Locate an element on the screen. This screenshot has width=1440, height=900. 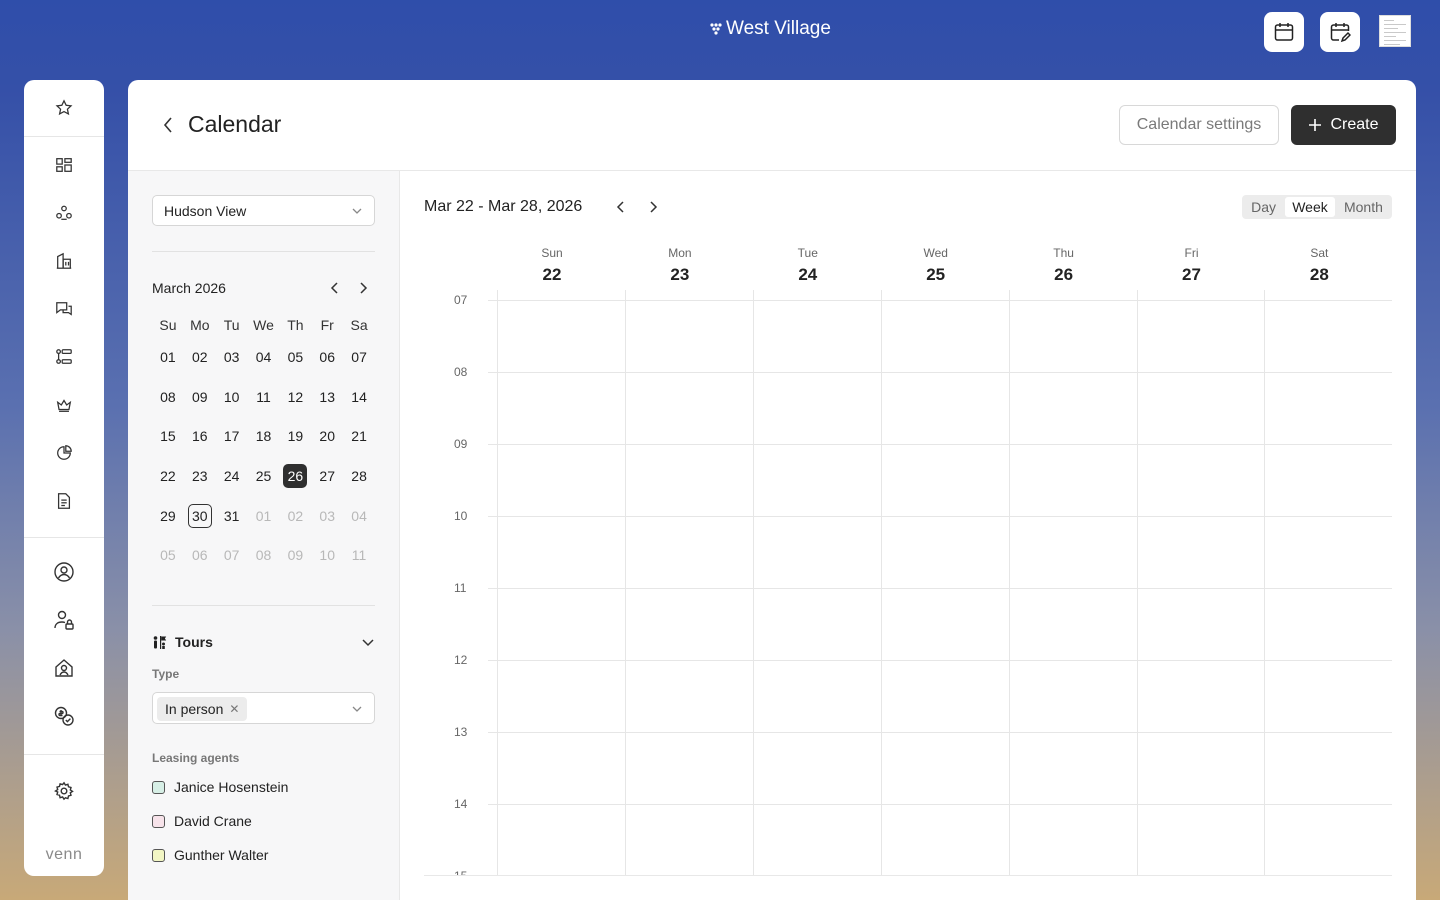
profile-nav-button is located at coordinates (64, 572).